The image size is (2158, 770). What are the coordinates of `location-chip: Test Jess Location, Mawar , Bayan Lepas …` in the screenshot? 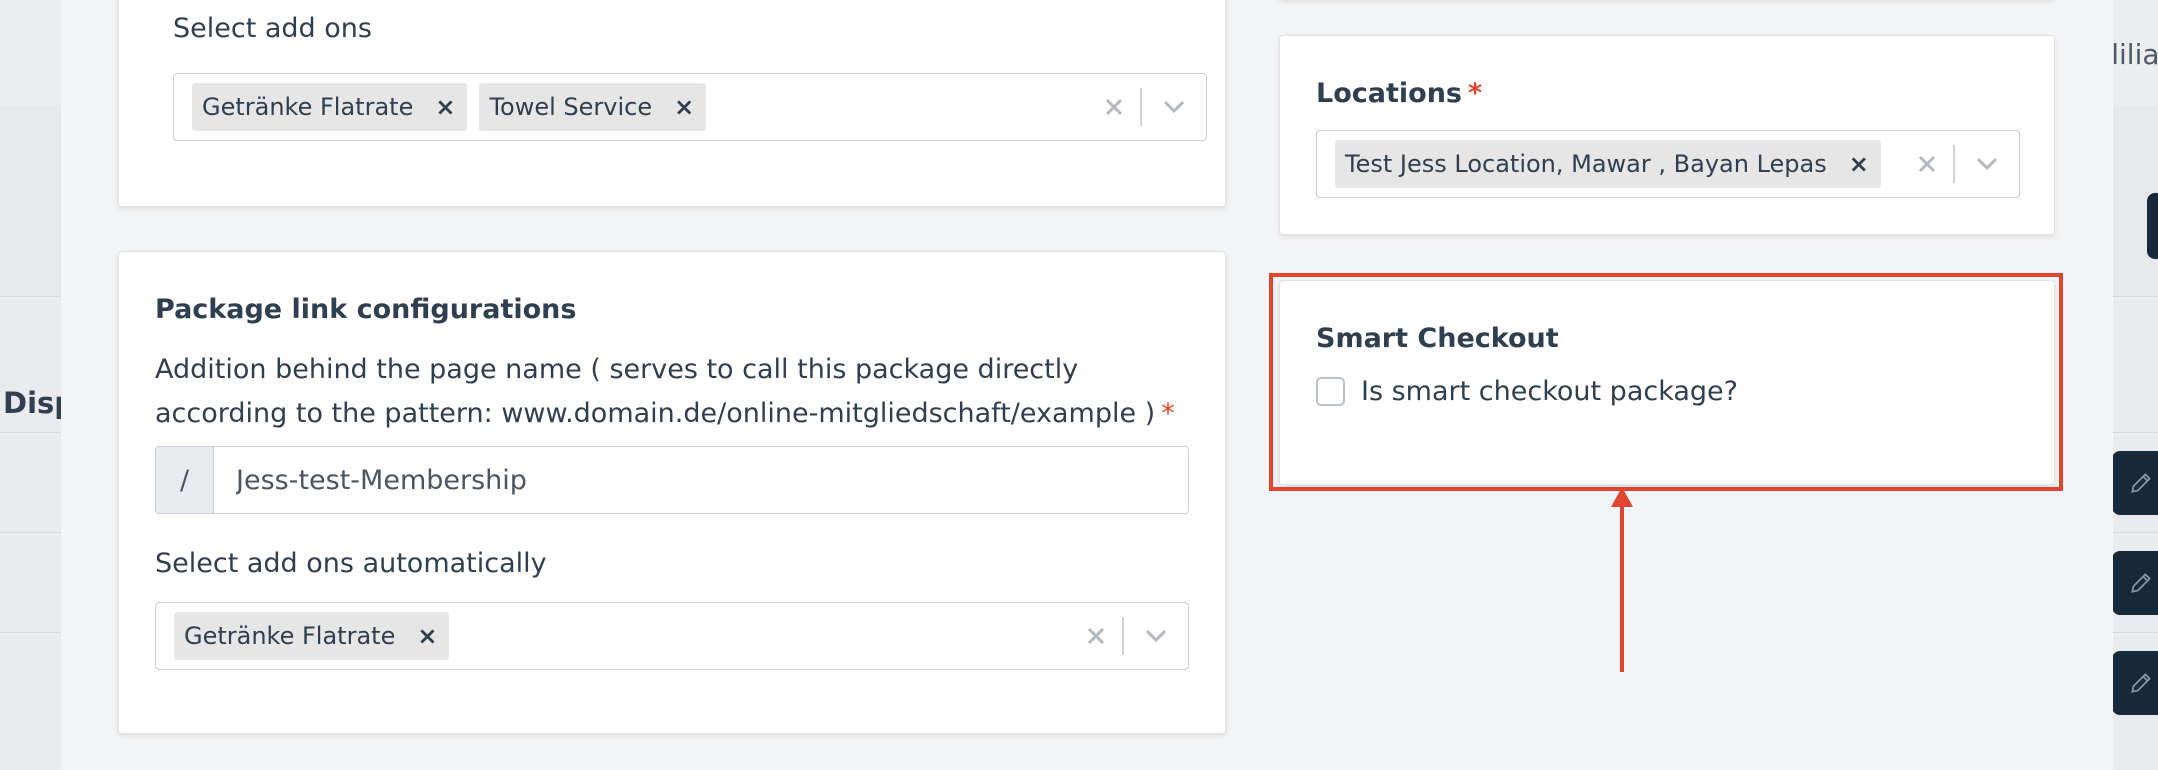 It's located at (1608, 164).